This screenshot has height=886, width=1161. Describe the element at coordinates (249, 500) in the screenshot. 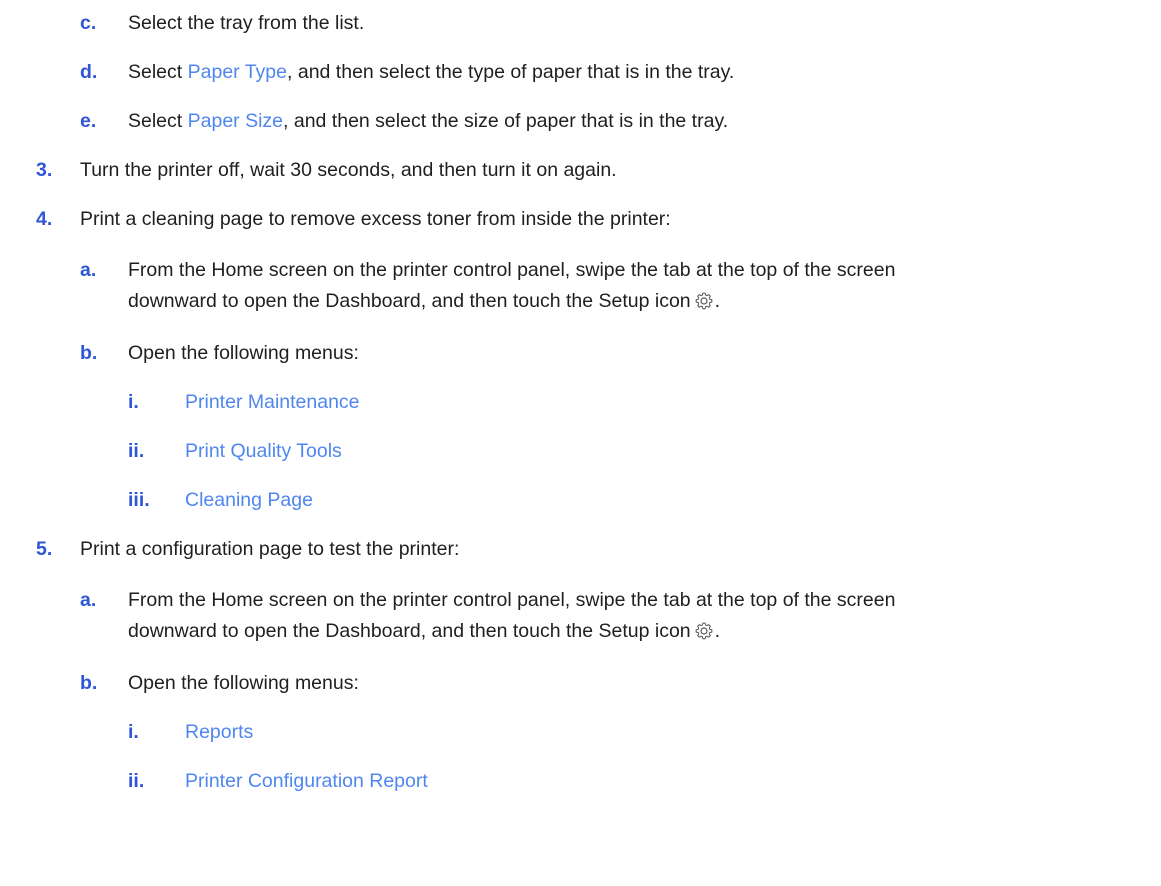

I see `menu-cleaning-page: Cleaning Page` at that location.